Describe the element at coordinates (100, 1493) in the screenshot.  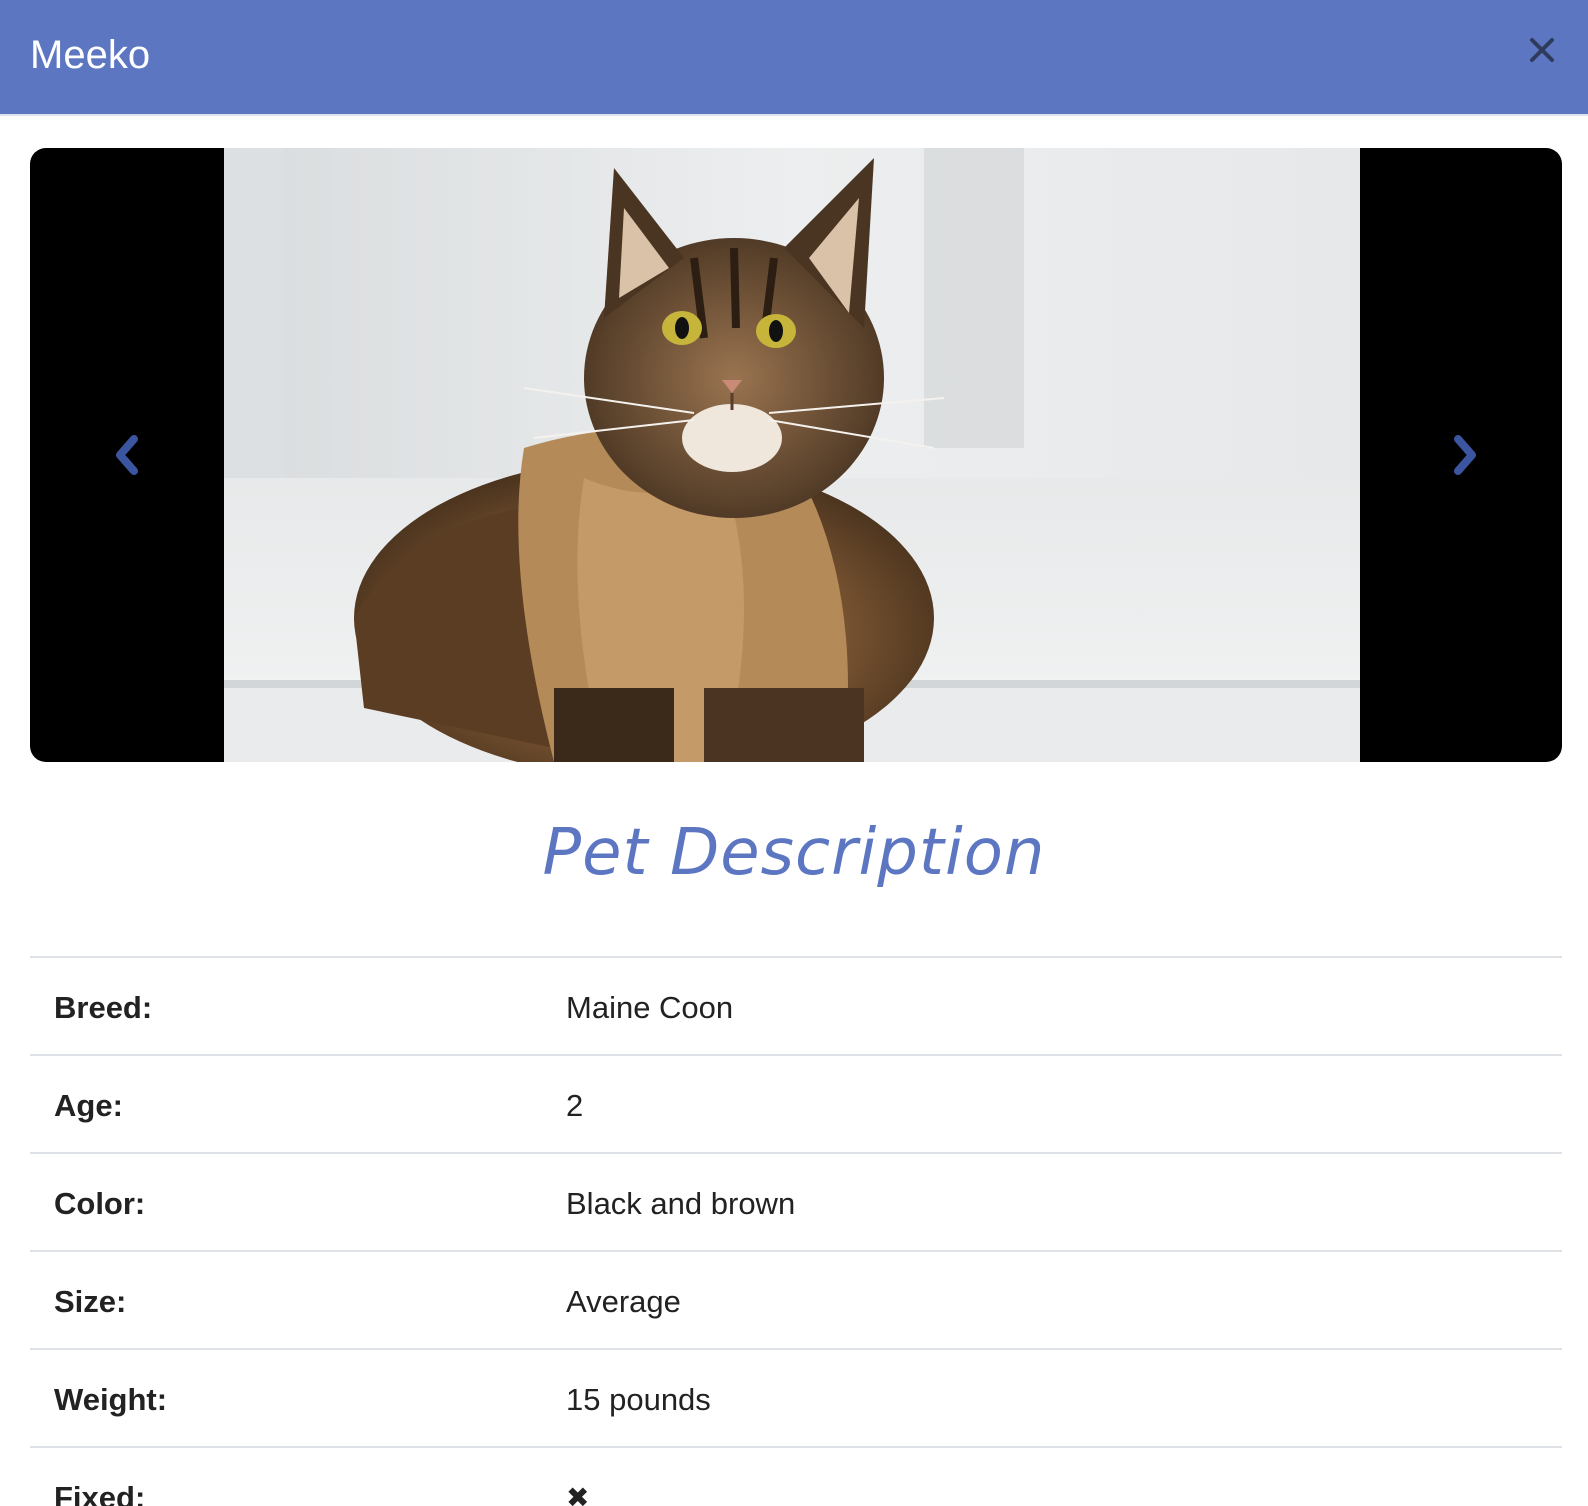
I see `detail-label: Fixed:` at that location.